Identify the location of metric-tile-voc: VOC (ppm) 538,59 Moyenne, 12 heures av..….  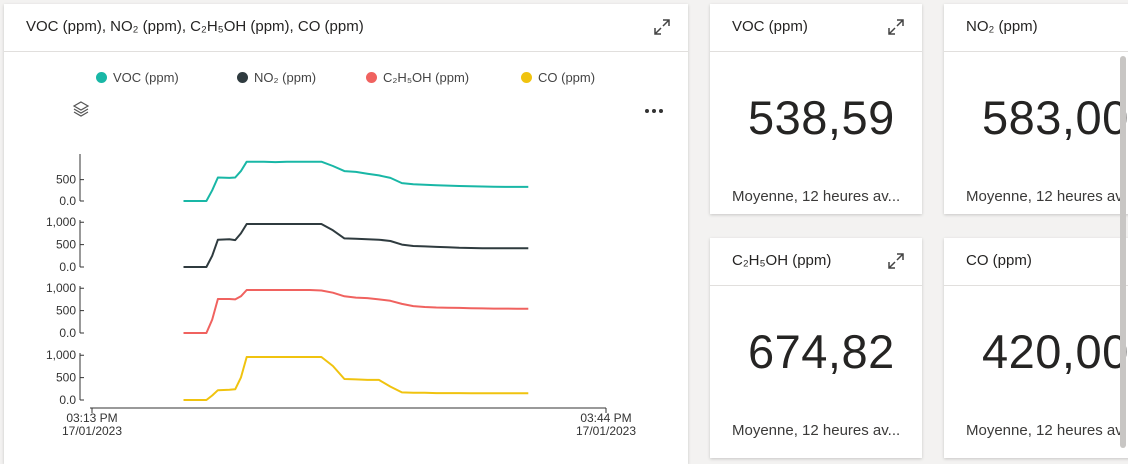
(816, 109).